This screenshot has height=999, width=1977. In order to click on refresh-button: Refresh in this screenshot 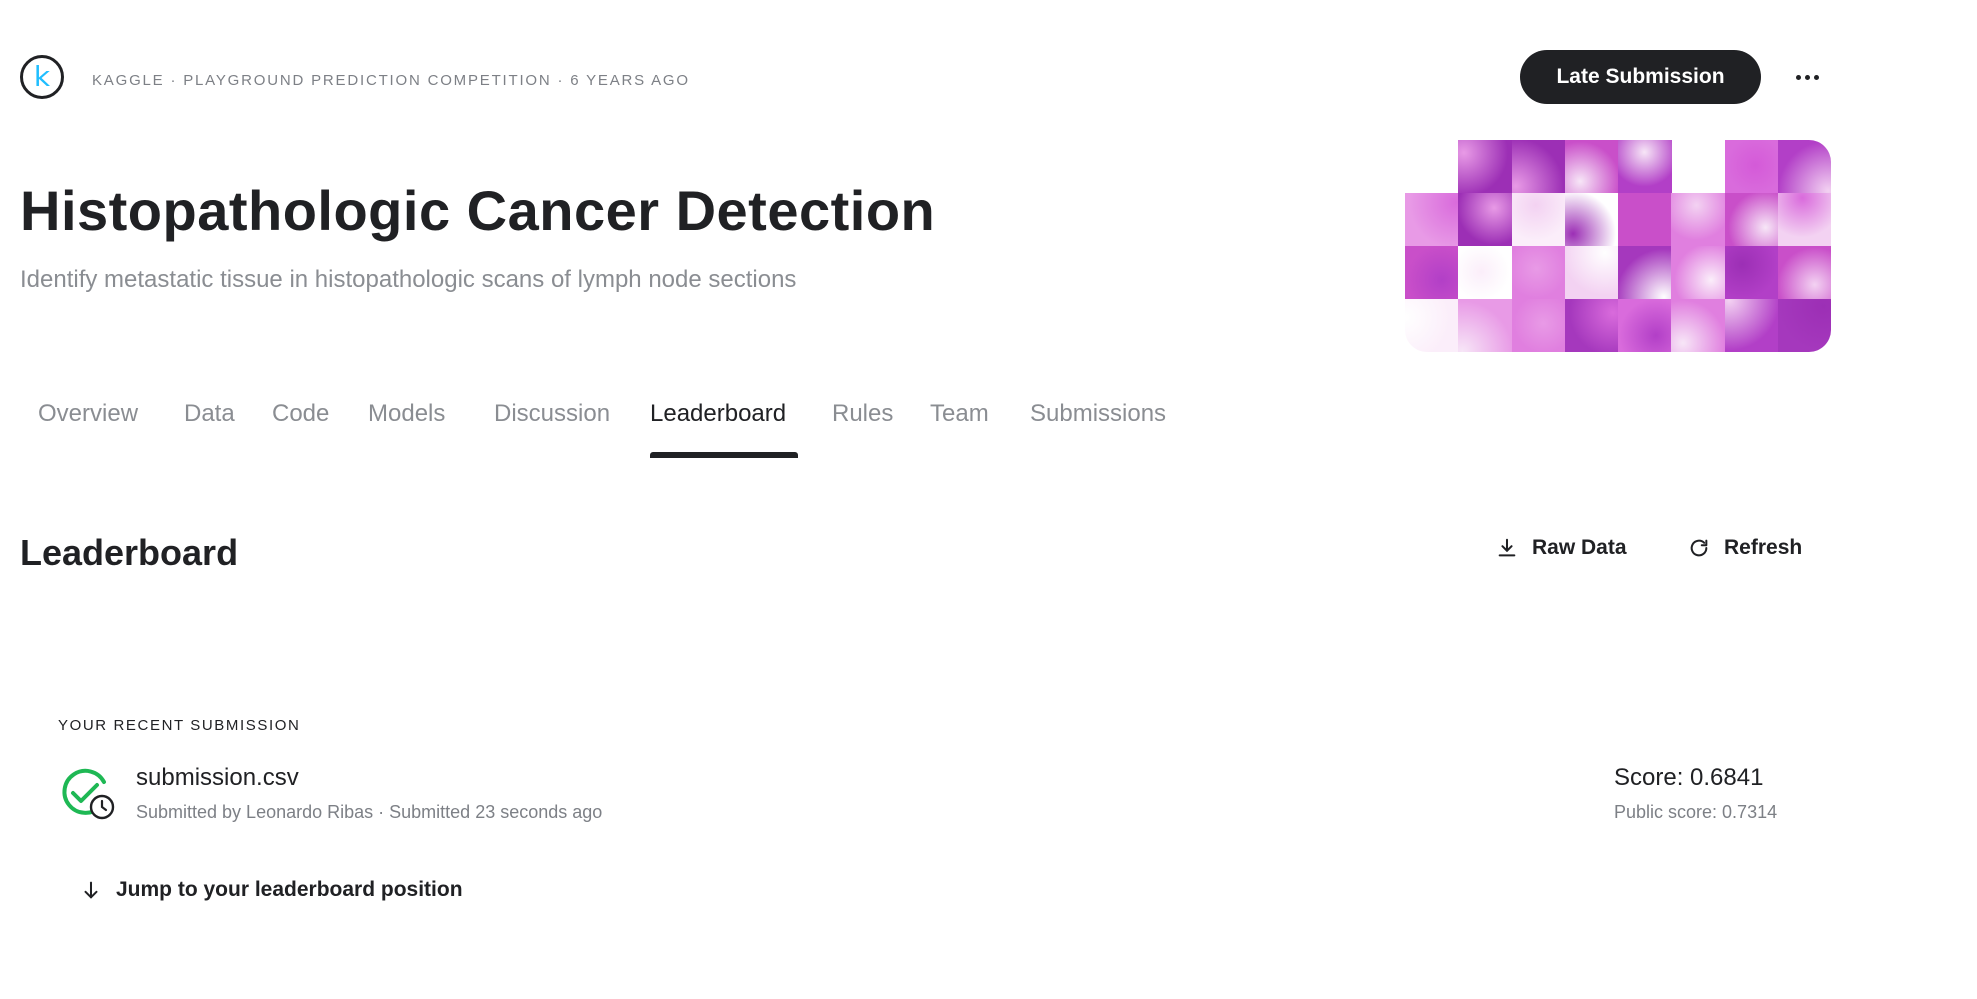, I will do `click(1745, 548)`.